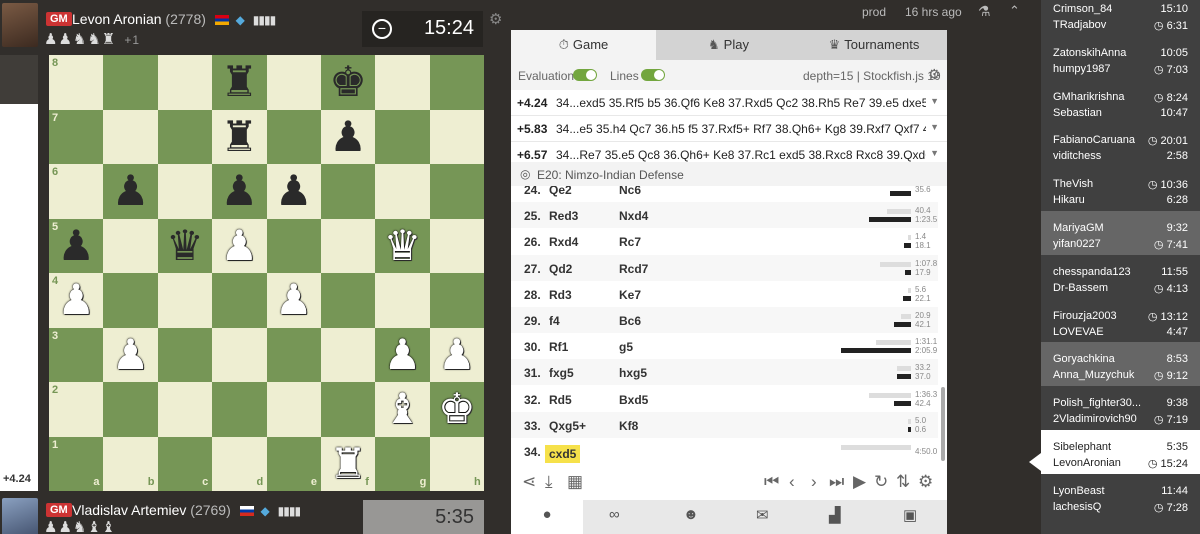 The width and height of the screenshot is (1200, 534). I want to click on live-game-item: chesspanda123 11:55 Dr-Bassem ◷ 4:13, so click(1120, 277).